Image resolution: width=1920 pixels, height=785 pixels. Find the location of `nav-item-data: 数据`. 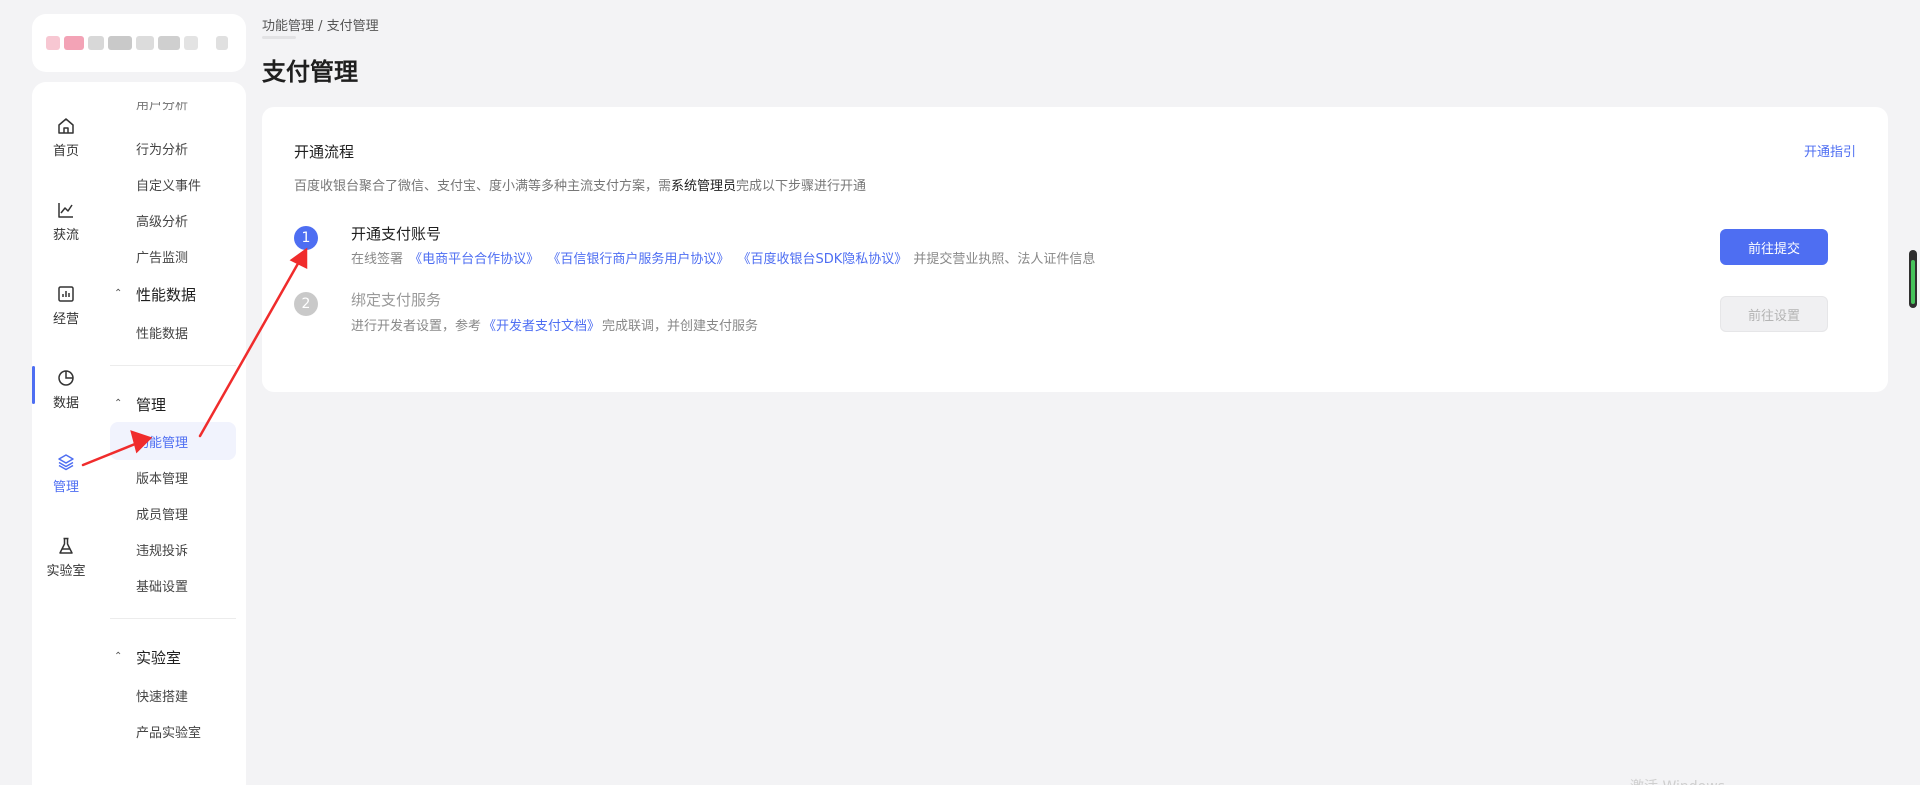

nav-item-data: 数据 is located at coordinates (66, 394).